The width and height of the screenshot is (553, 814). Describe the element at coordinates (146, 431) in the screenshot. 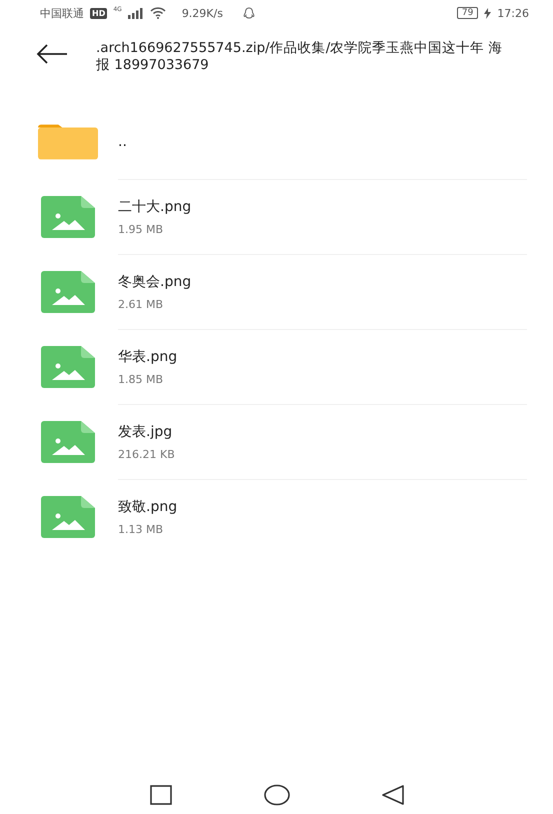

I see `file-name: 发表.jpg` at that location.